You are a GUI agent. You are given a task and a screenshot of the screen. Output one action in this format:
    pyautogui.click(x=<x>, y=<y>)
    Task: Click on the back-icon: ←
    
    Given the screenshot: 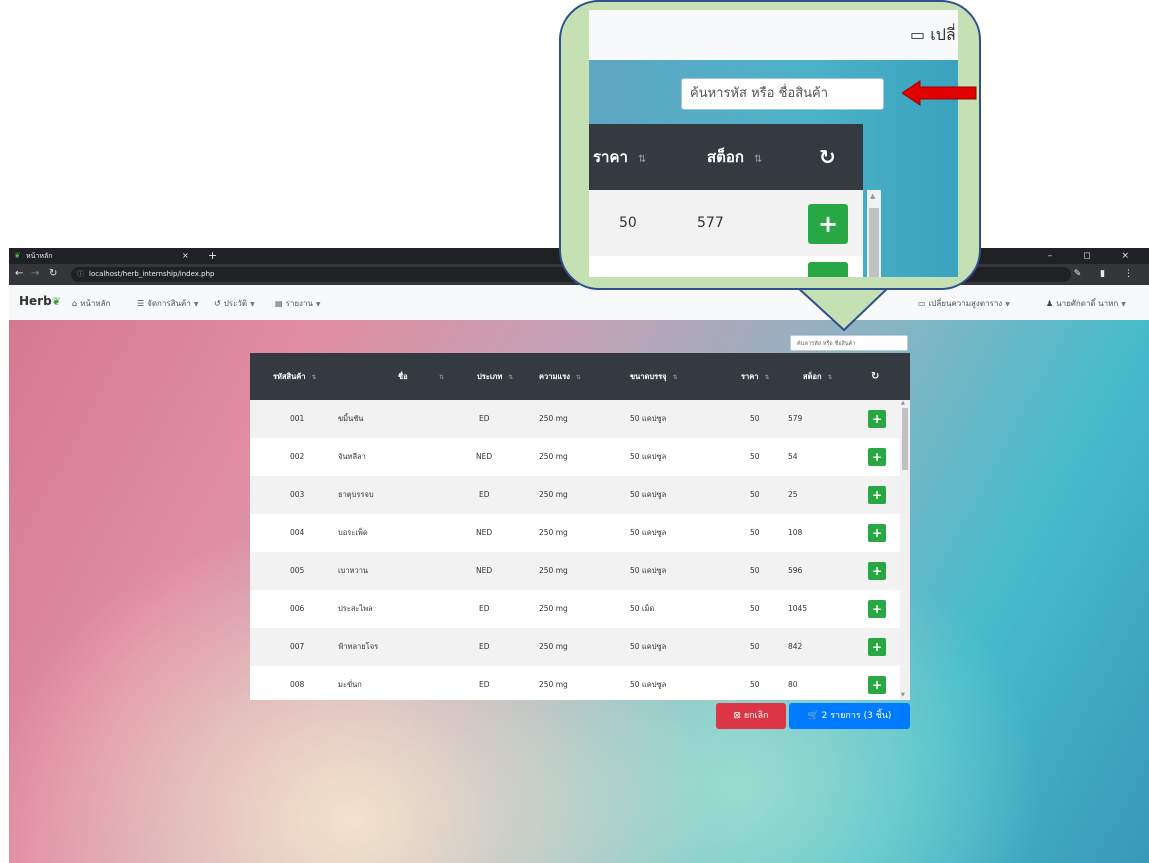 What is the action you would take?
    pyautogui.click(x=19, y=274)
    